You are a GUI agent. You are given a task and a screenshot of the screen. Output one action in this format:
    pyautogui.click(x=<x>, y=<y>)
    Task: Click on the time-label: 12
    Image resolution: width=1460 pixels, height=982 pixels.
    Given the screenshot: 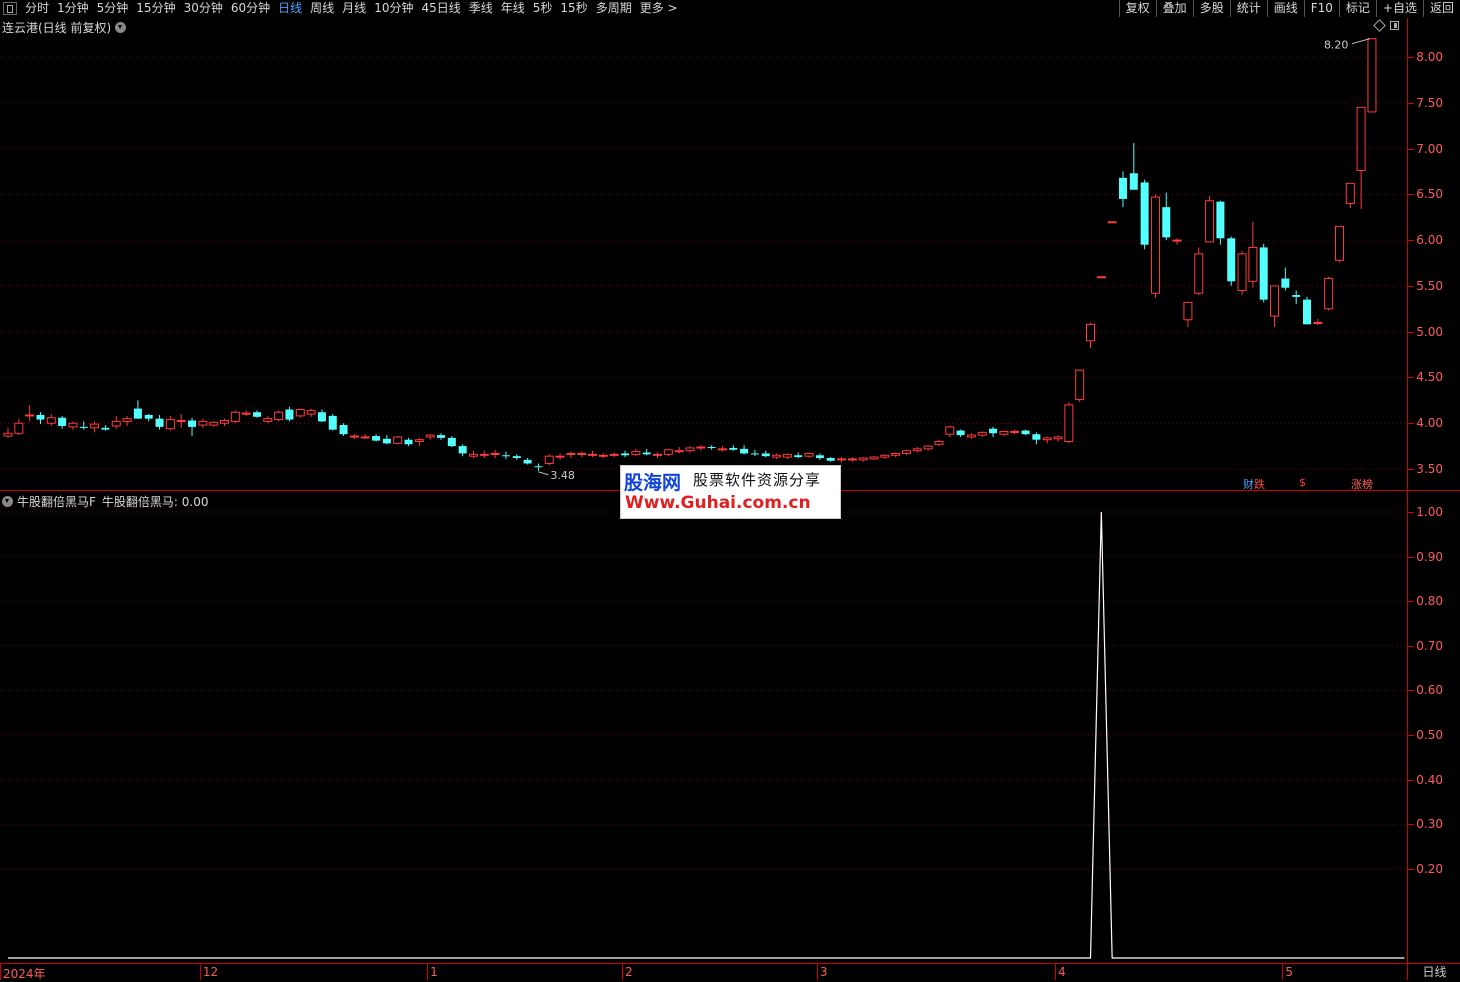 What is the action you would take?
    pyautogui.click(x=210, y=972)
    